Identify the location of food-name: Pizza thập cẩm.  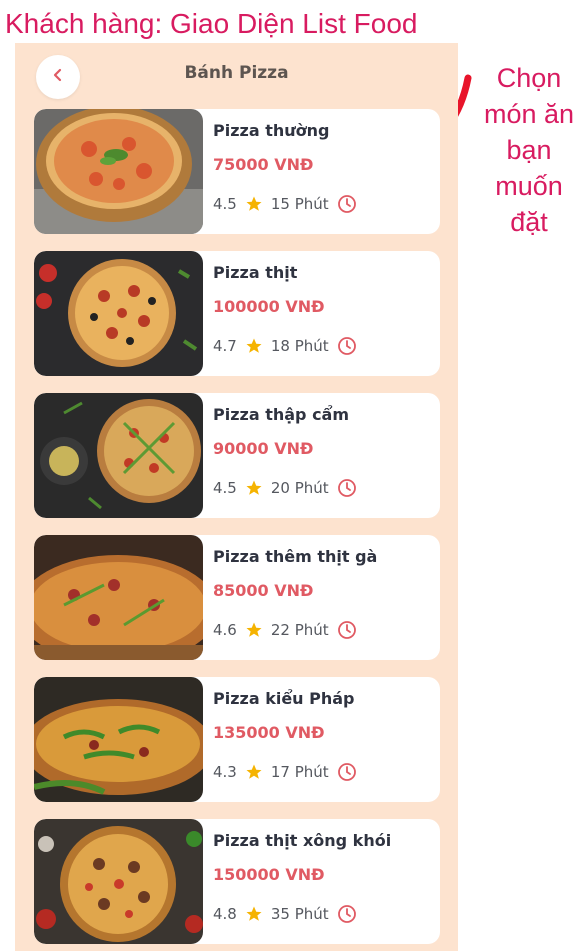
(281, 414).